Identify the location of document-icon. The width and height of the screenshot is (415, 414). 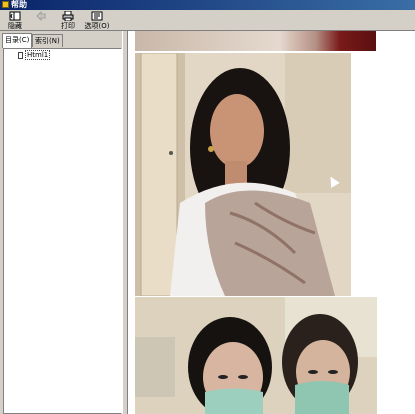
(20, 55).